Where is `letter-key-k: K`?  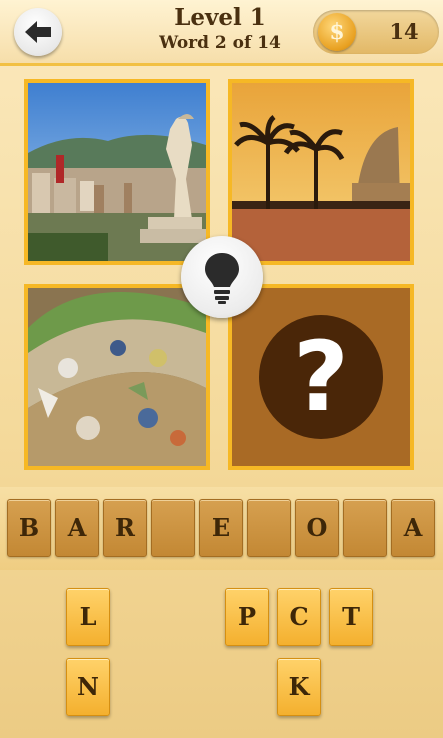
letter-key-k: K is located at coordinates (299, 687).